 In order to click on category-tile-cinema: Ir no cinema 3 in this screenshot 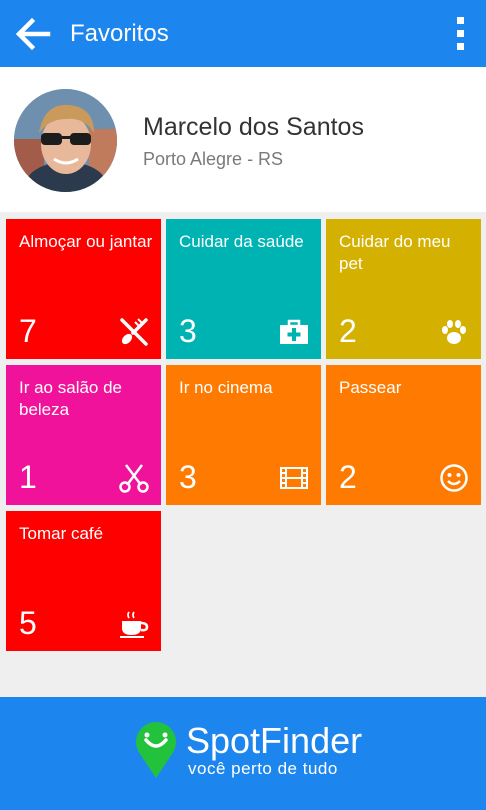, I will do `click(243, 435)`.